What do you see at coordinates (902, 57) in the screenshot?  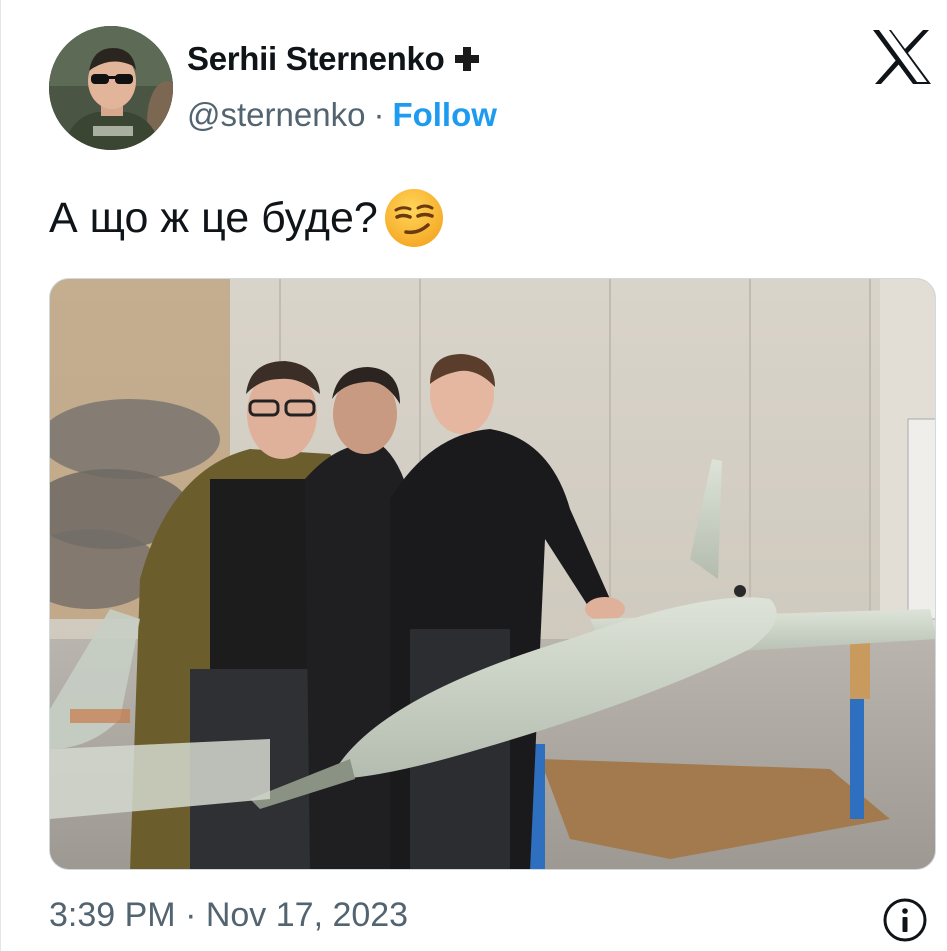 I see `x-logo-icon` at bounding box center [902, 57].